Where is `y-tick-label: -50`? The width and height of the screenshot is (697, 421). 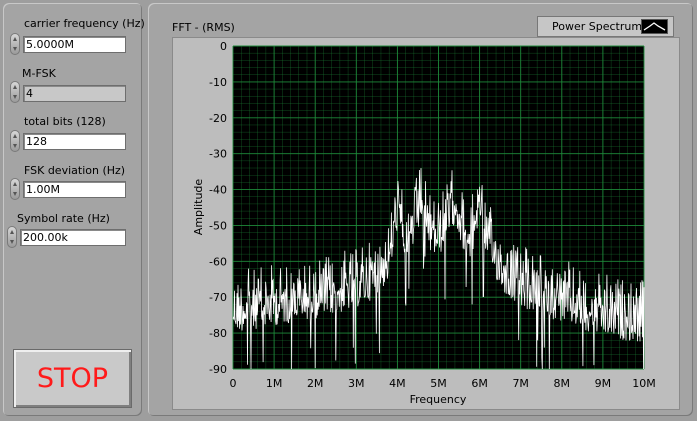 y-tick-label: -50 is located at coordinates (218, 225).